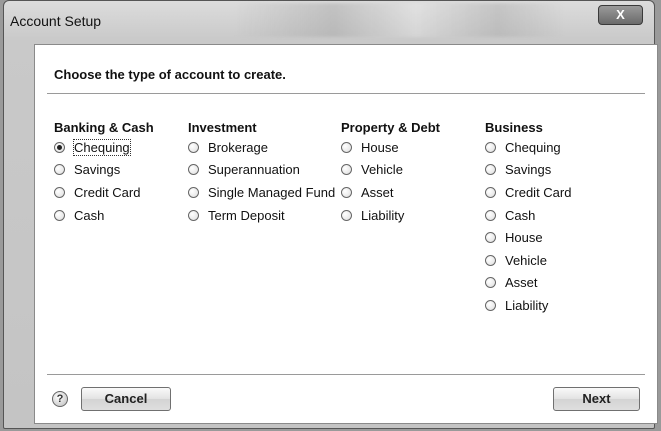 The height and width of the screenshot is (431, 661). I want to click on option-property-vehicle: Vehicle, so click(390, 170).